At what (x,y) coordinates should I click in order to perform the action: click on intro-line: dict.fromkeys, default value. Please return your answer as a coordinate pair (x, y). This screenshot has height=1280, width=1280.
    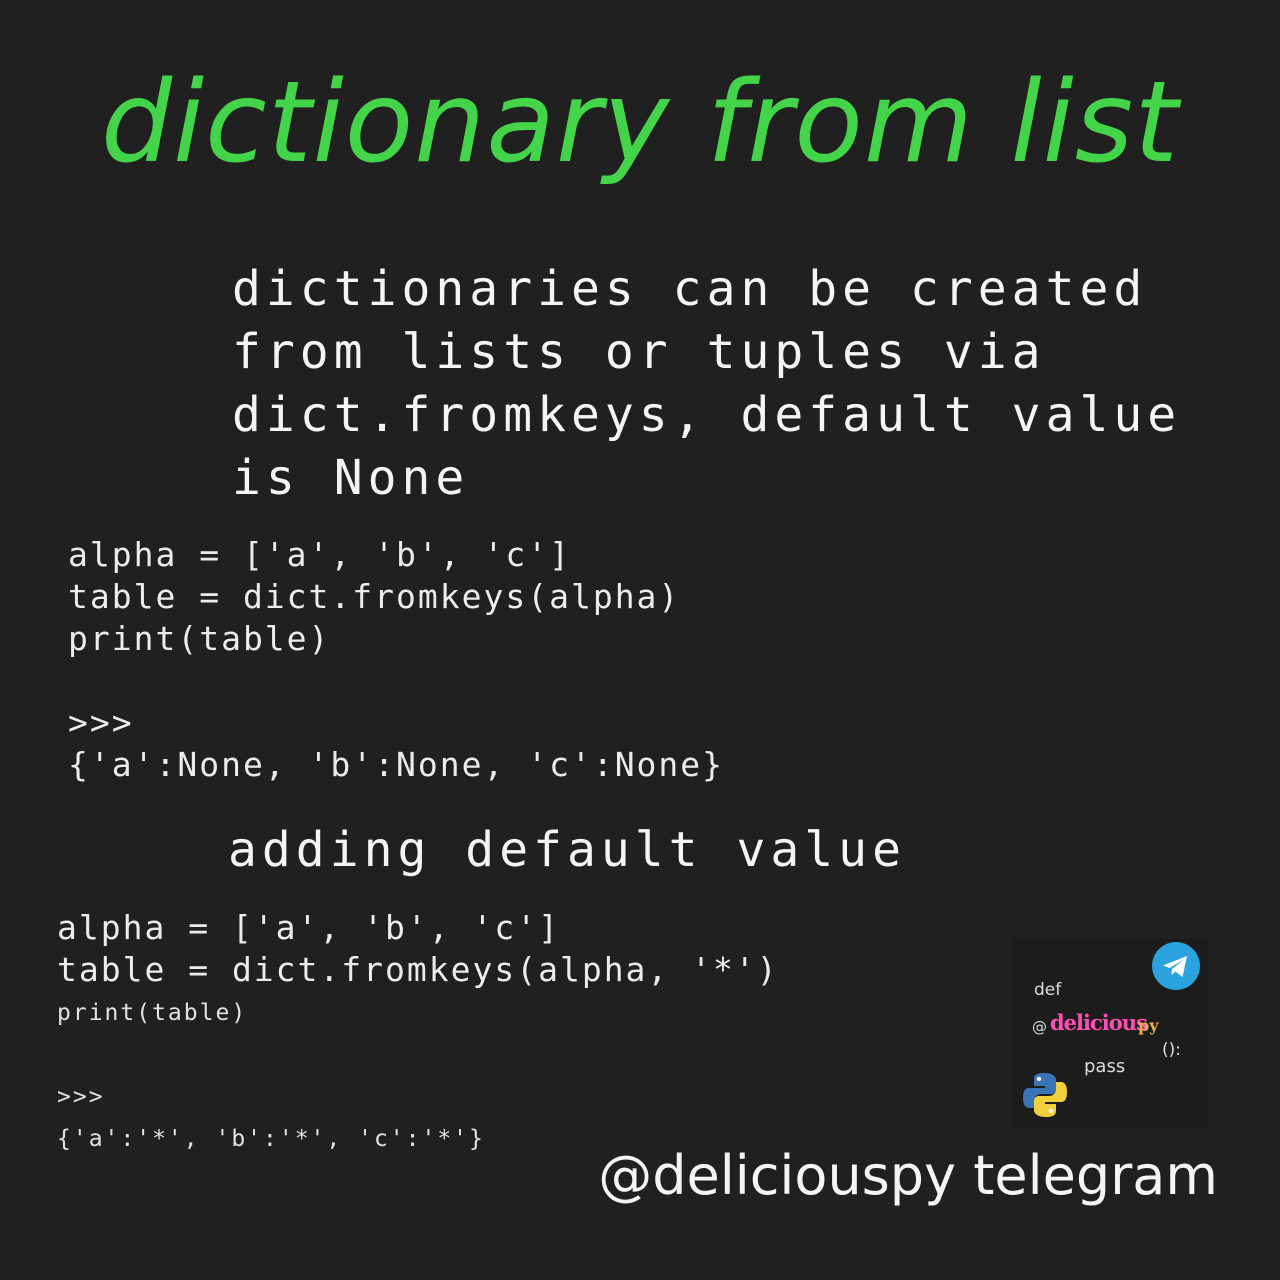
    Looking at the image, I should click on (707, 415).